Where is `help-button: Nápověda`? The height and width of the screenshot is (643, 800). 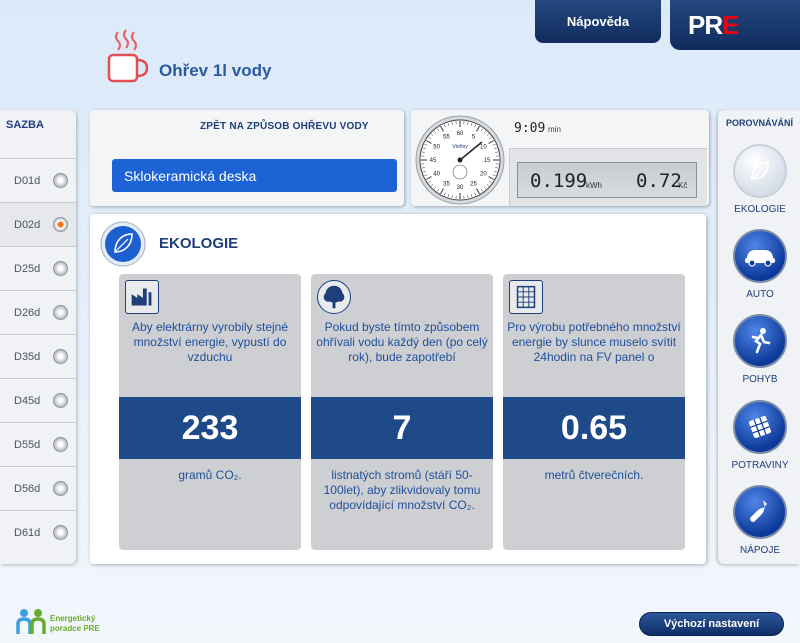
help-button: Nápověda is located at coordinates (598, 21).